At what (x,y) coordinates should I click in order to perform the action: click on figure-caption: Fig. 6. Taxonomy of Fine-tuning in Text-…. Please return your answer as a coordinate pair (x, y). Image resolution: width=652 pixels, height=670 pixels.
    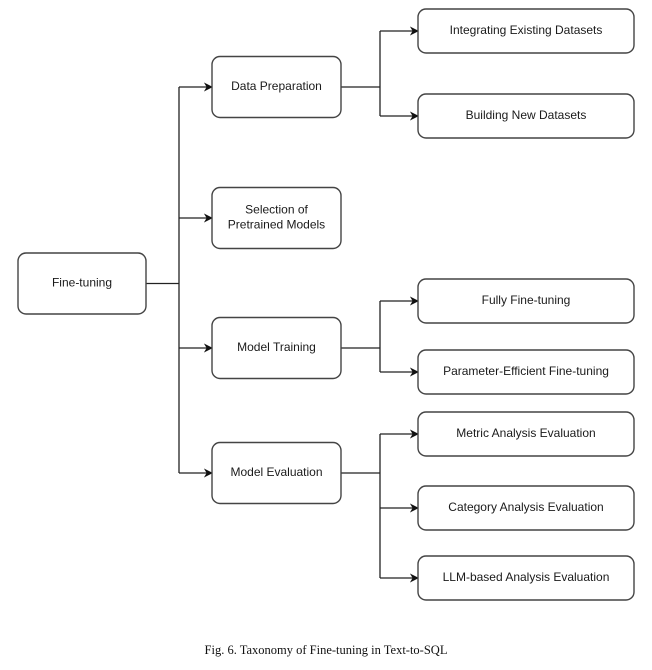
    Looking at the image, I should click on (326, 650).